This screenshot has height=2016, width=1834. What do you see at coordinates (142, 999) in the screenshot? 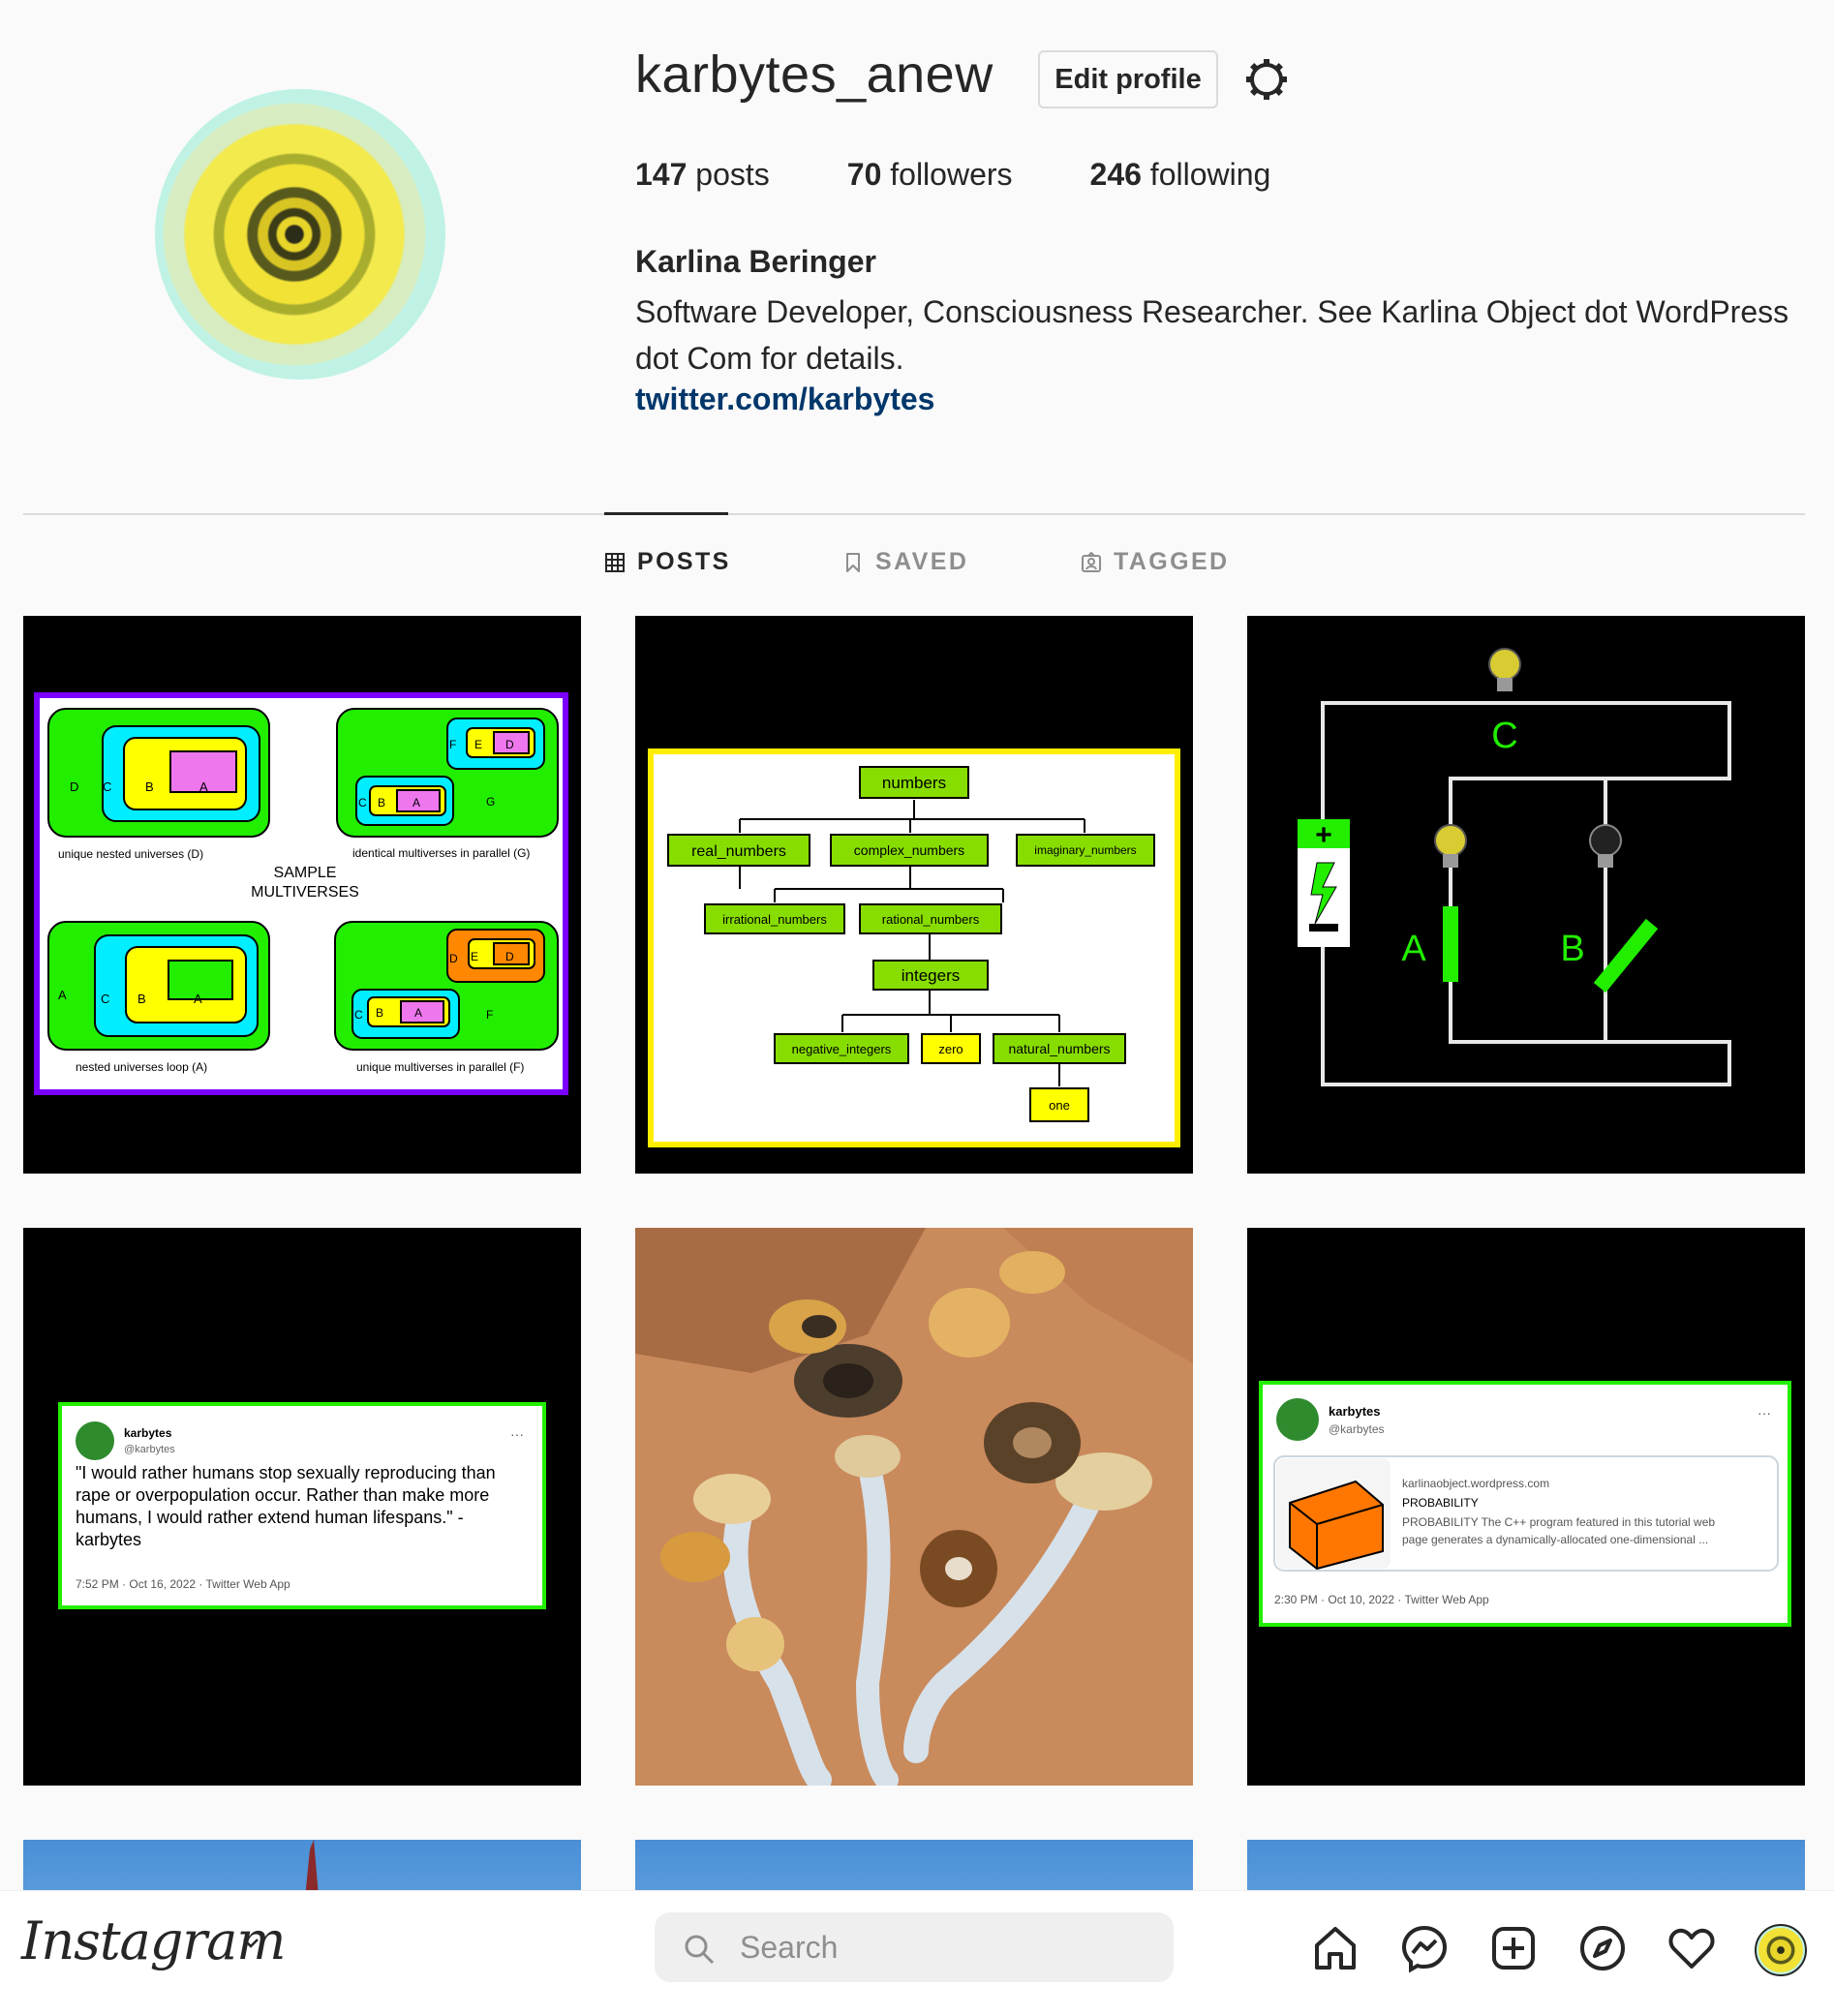
I see `mv-label-b-bl: B` at bounding box center [142, 999].